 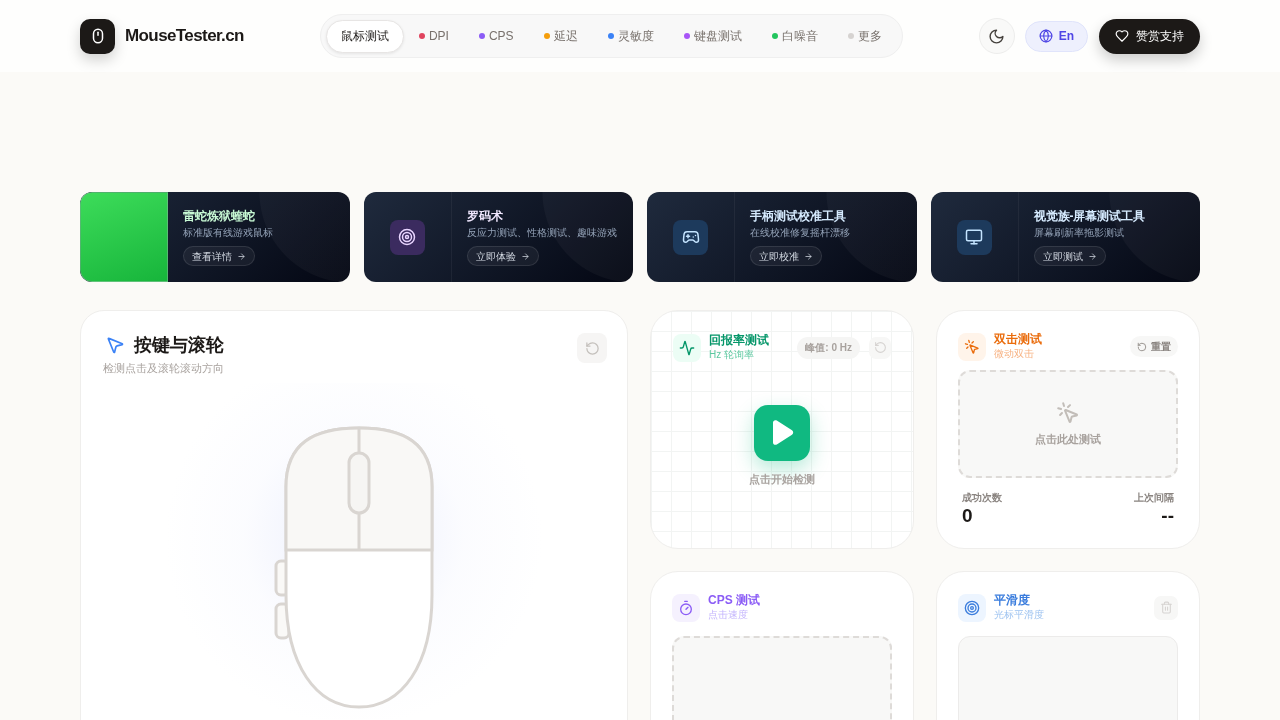 I want to click on activity-icon, so click(x=687, y=347).